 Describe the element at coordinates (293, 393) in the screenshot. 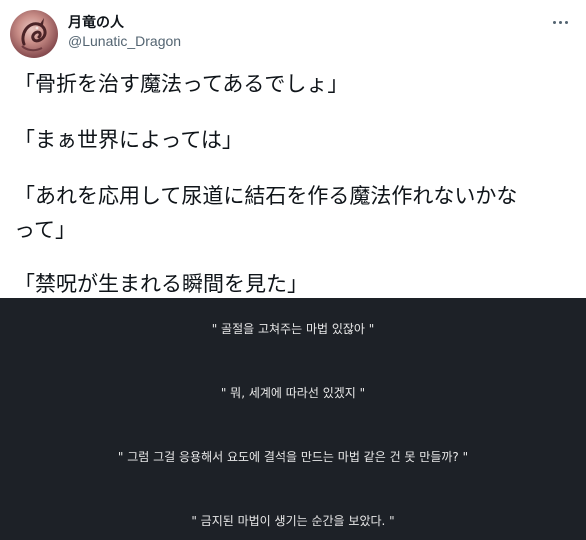

I see `translation-line: " 뭐, 세계에 따라선 있겠지 "` at that location.